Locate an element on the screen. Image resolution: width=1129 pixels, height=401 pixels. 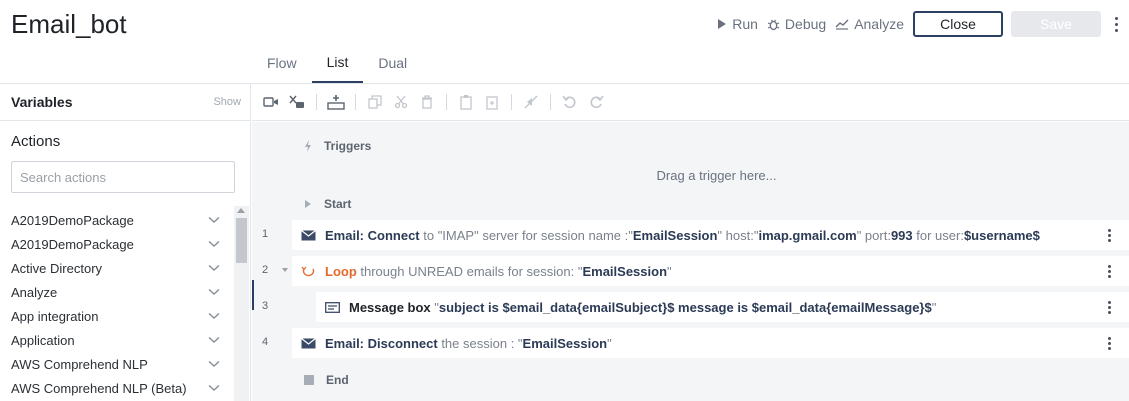
collapse-icon is located at coordinates (285, 270).